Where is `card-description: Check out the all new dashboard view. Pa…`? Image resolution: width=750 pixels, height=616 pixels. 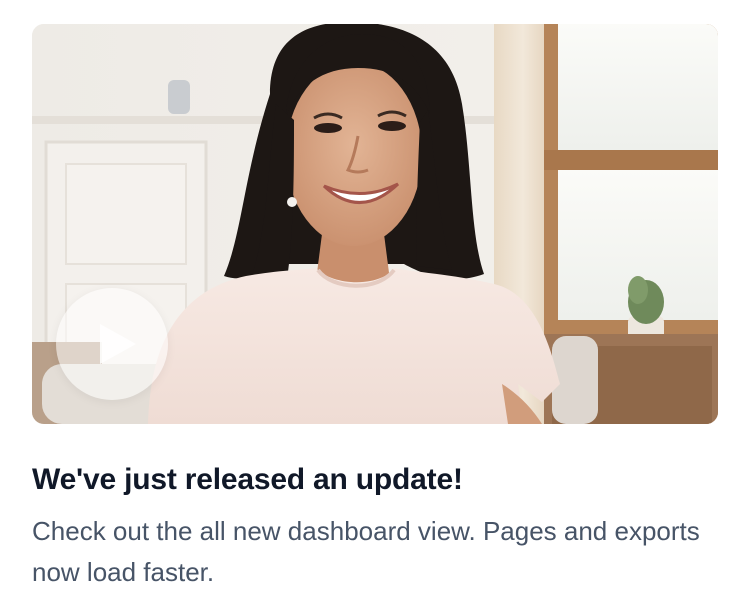
card-description: Check out the all new dashboard view. Pa… is located at coordinates (366, 551).